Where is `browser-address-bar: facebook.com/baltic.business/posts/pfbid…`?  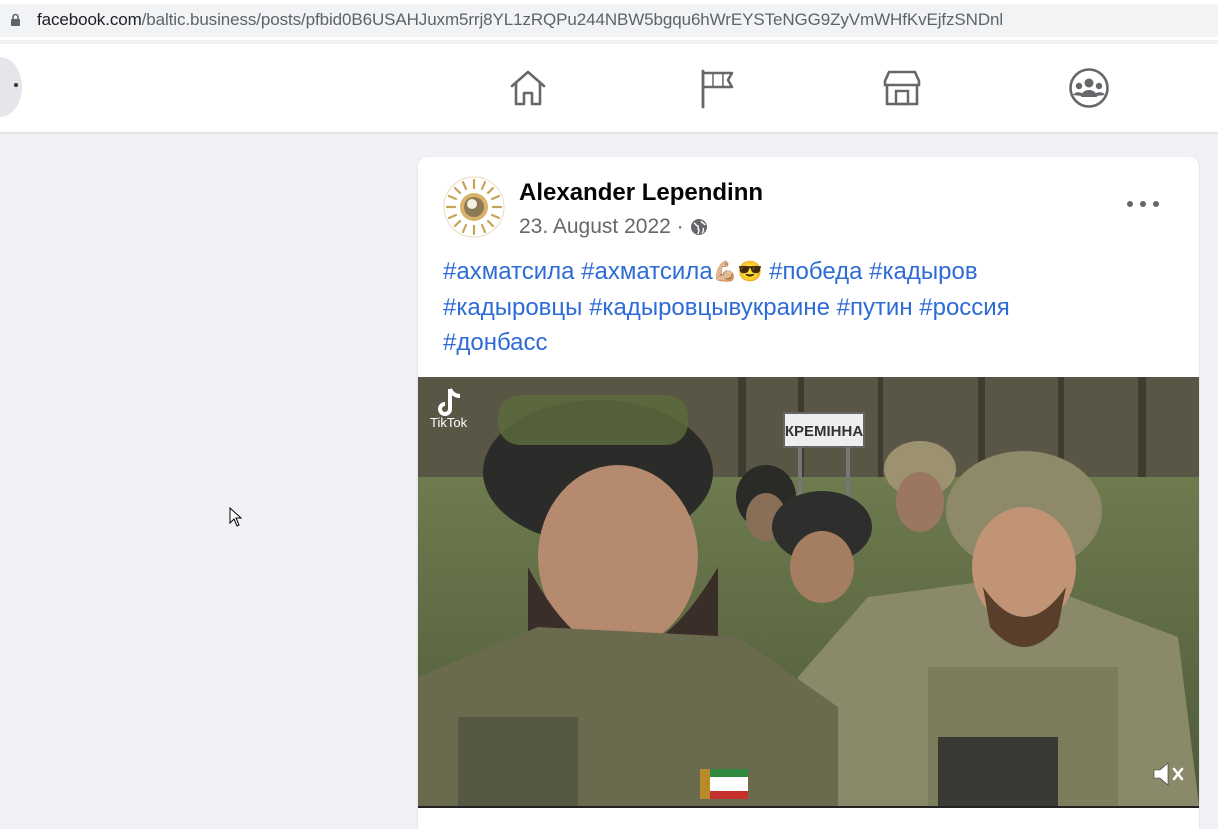
browser-address-bar: facebook.com/baltic.business/posts/pfbid… is located at coordinates (609, 20).